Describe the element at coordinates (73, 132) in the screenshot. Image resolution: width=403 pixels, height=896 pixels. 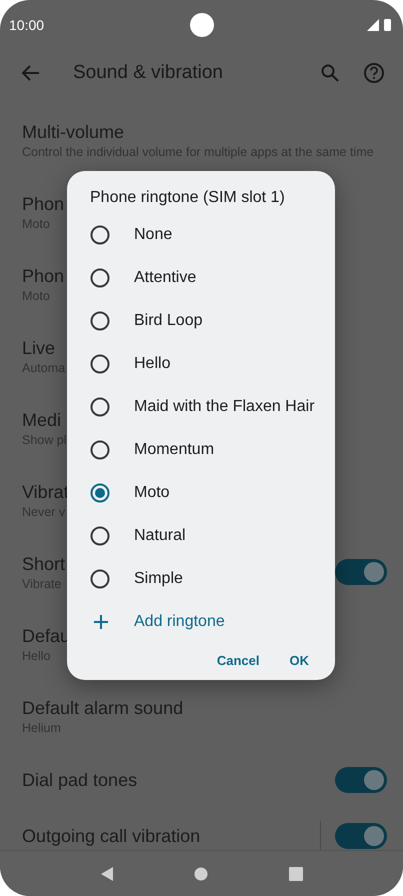
I see `setting-title: Multi-volume` at that location.